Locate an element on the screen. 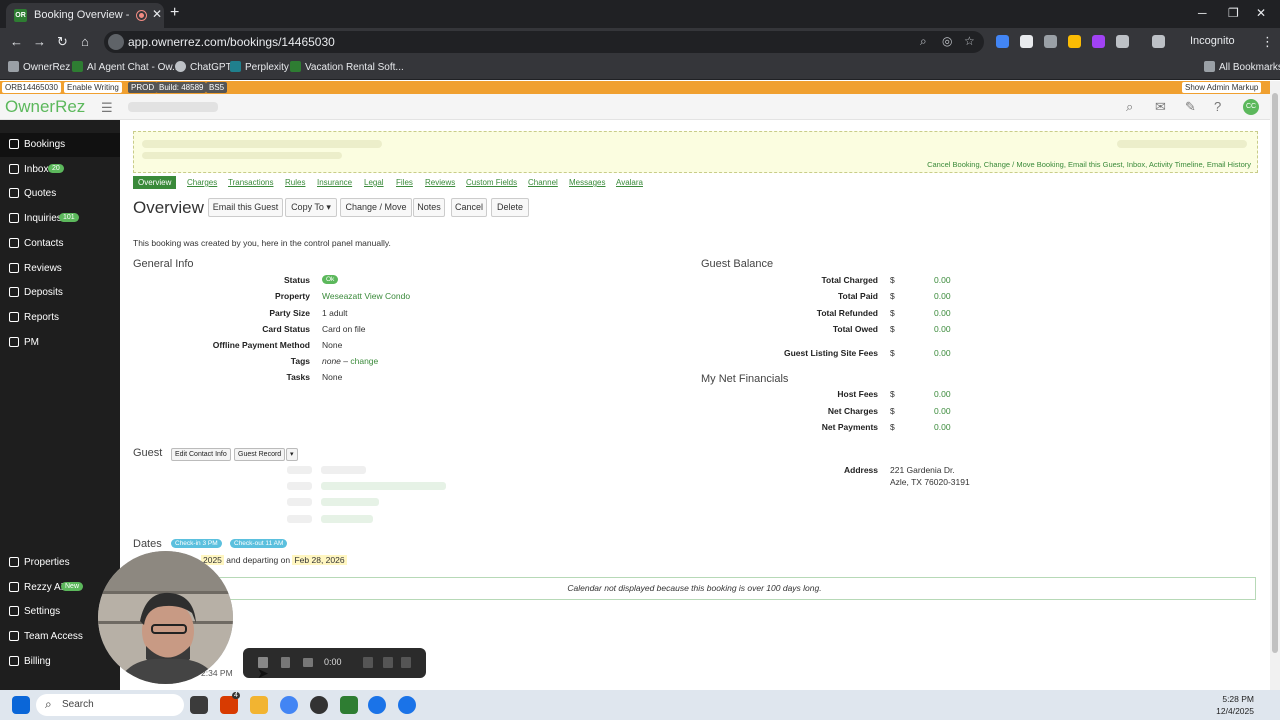 This screenshot has height=720, width=1280. bookmark-item: OwnerRez is located at coordinates (39, 67).